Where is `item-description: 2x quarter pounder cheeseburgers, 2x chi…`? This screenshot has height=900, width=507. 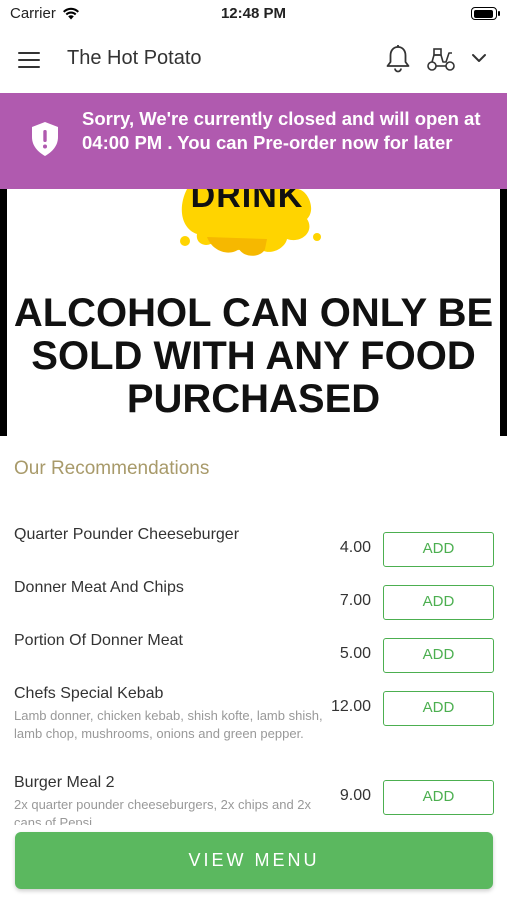
item-description: 2x quarter pounder cheeseburgers, 2x chi… is located at coordinates (163, 811).